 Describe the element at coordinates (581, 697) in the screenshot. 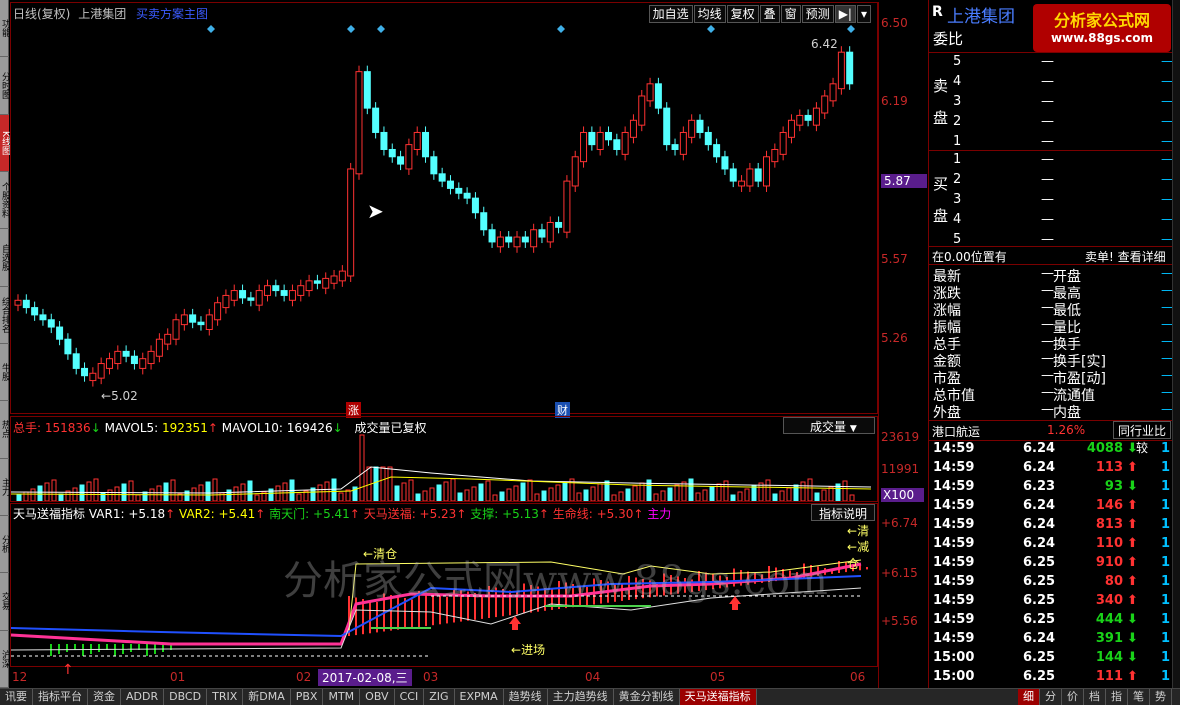

I see `indicator-tab: 主力趋势线` at that location.